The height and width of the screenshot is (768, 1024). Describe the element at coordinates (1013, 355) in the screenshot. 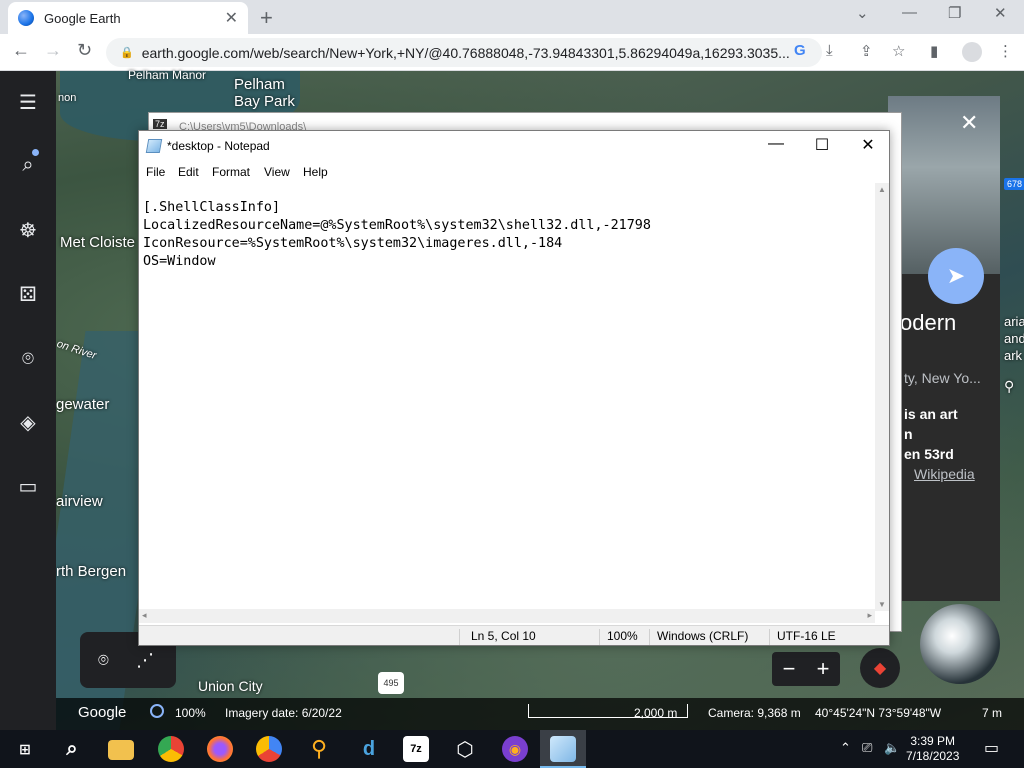

I see `map-label-edge-3: ark` at that location.